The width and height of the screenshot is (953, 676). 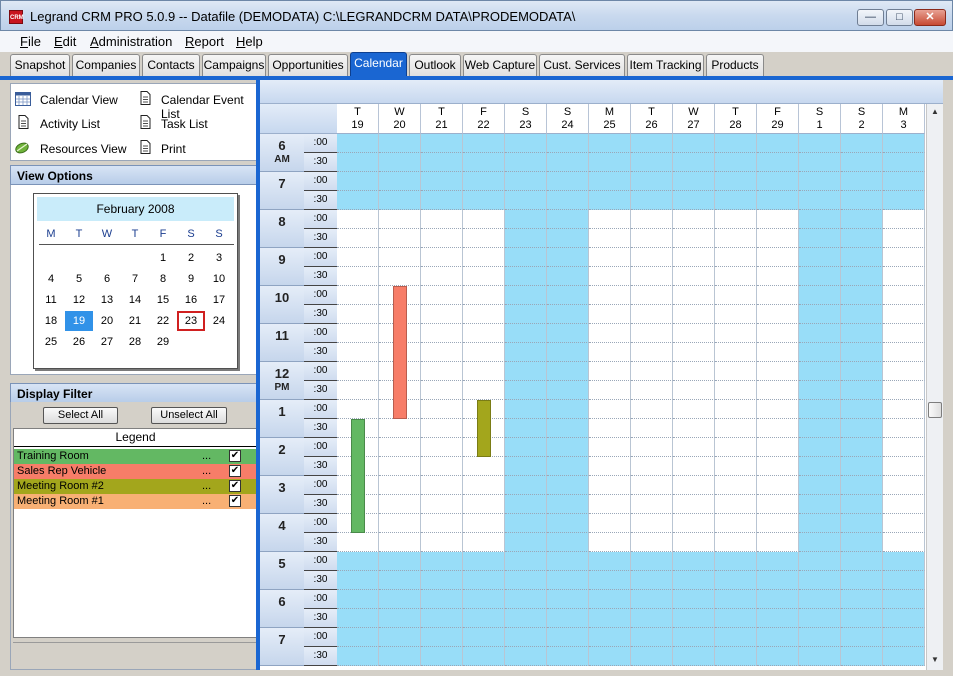 I want to click on calendar-day: 9, so click(x=191, y=279).